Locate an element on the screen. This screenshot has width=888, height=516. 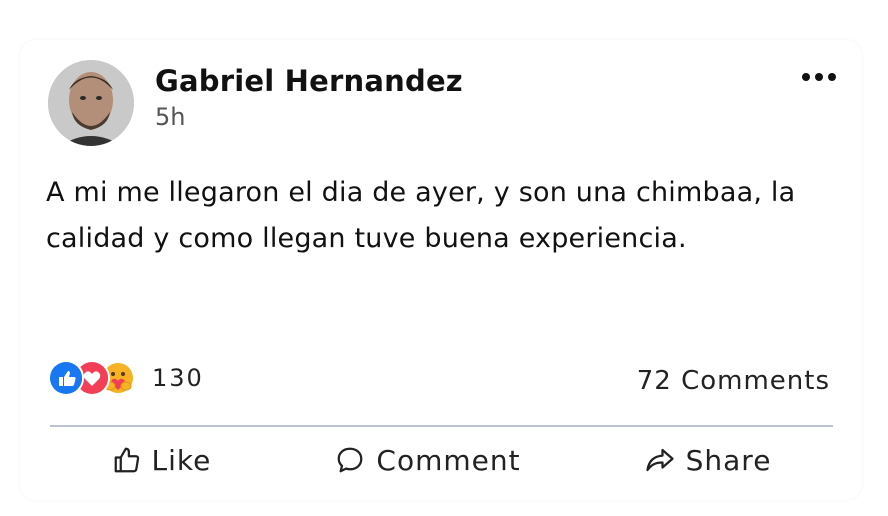
comment-bubble-icon is located at coordinates (350, 460).